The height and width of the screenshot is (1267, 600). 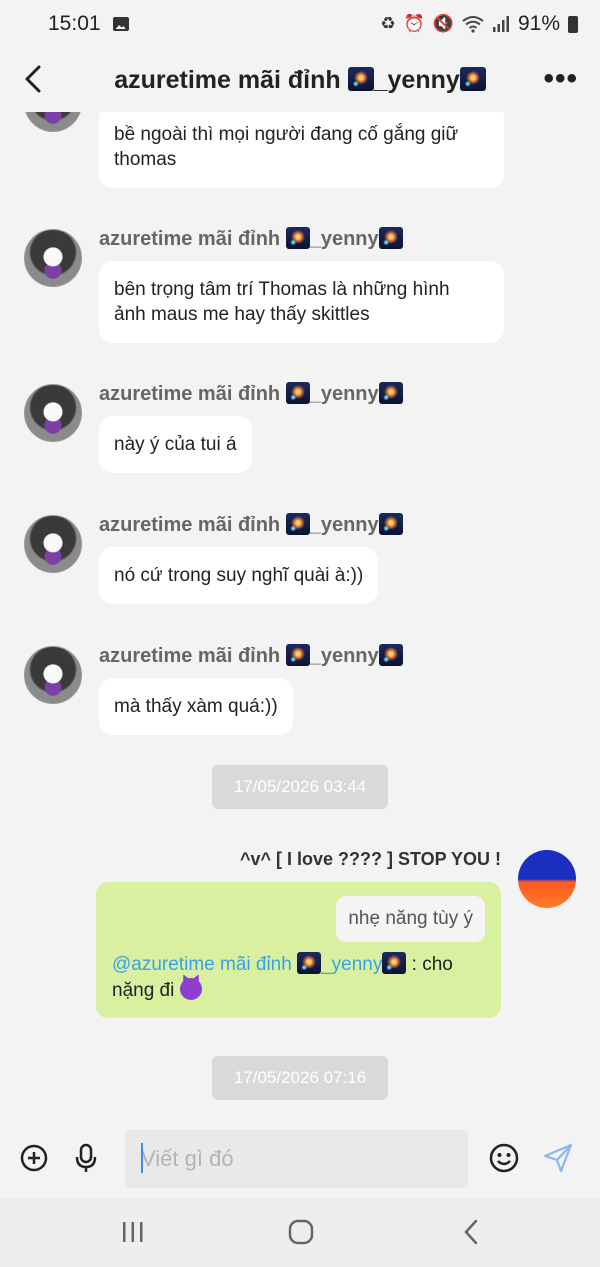 I want to click on more-options-icon: •••, so click(x=560, y=79).